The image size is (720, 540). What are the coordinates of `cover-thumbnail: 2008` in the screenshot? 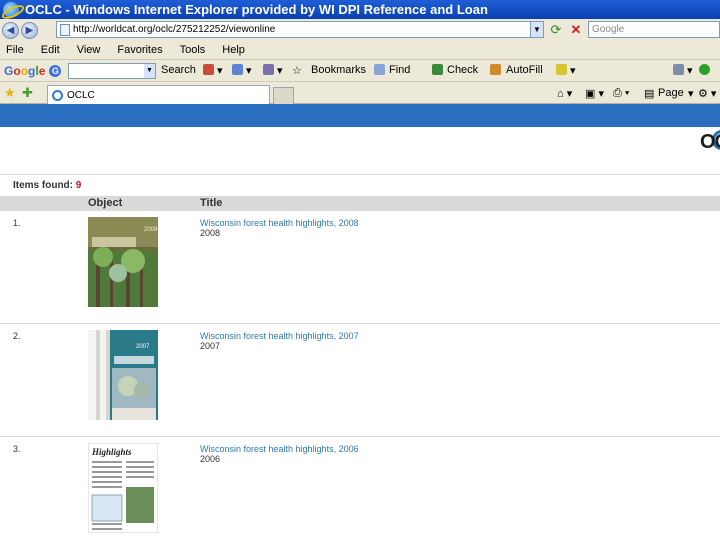 It's located at (123, 262).